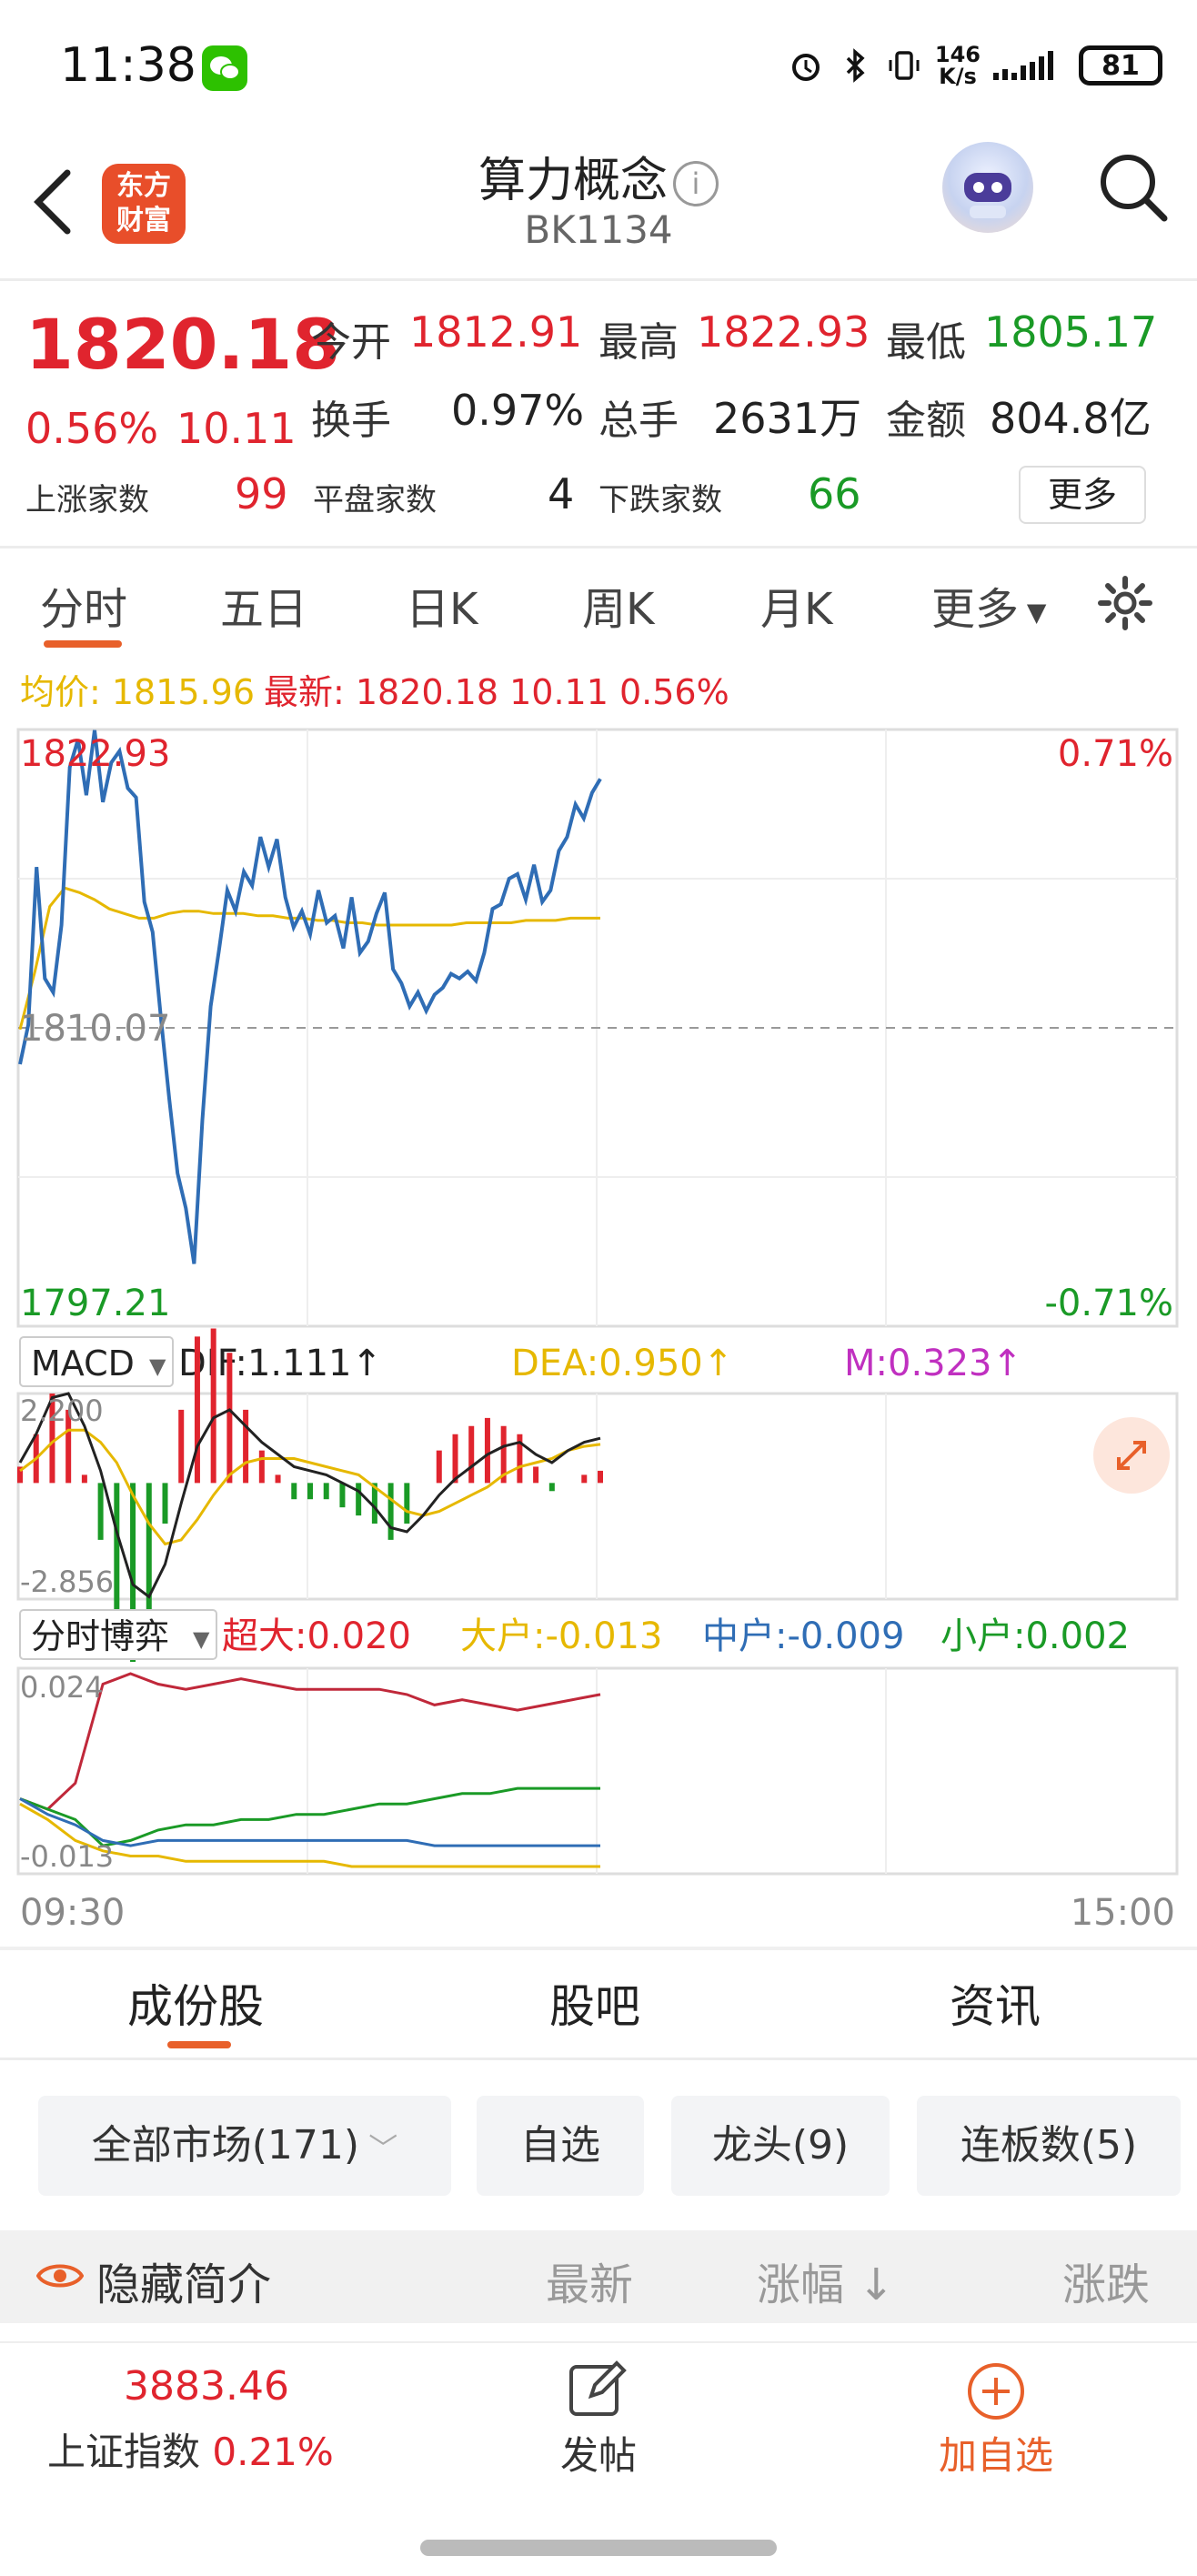 This screenshot has height=2576, width=1197. Describe the element at coordinates (375, 500) in the screenshot. I see `flat-count-label: 平盘家数` at that location.